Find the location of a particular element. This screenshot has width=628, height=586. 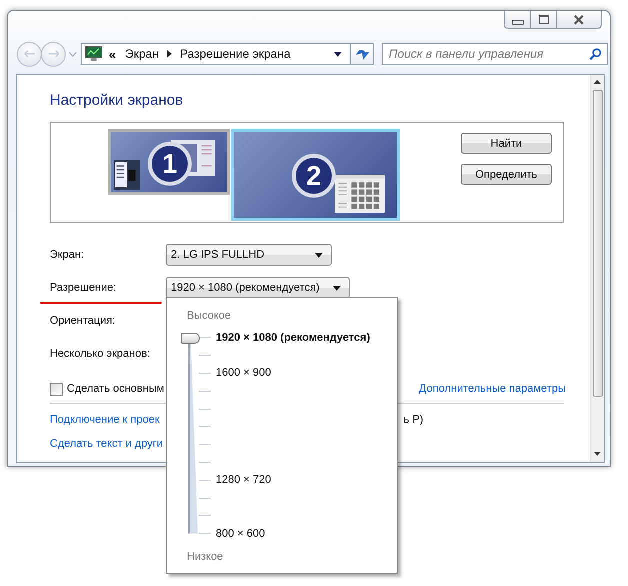

checkbox: Сделать основным is located at coordinates (107, 389).